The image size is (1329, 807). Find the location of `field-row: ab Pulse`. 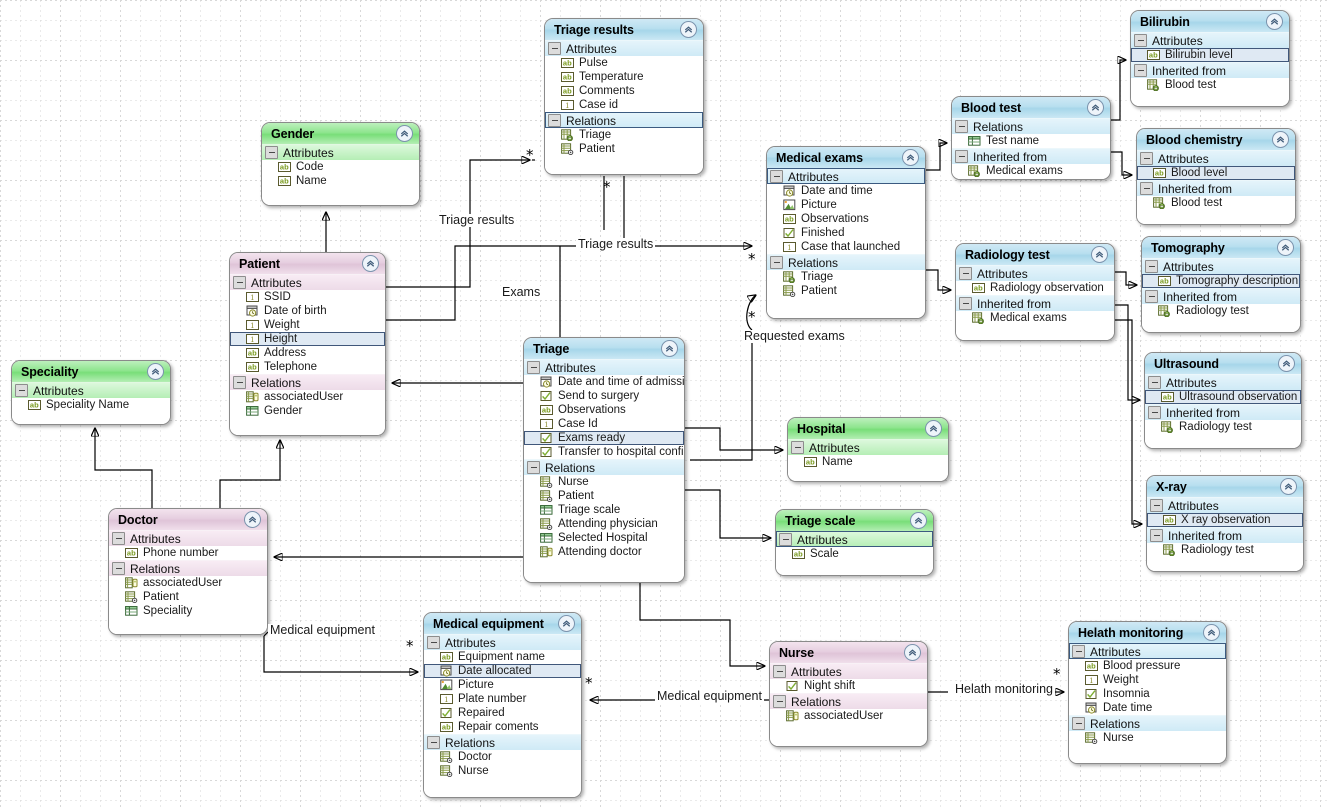

field-row: ab Pulse is located at coordinates (624, 63).